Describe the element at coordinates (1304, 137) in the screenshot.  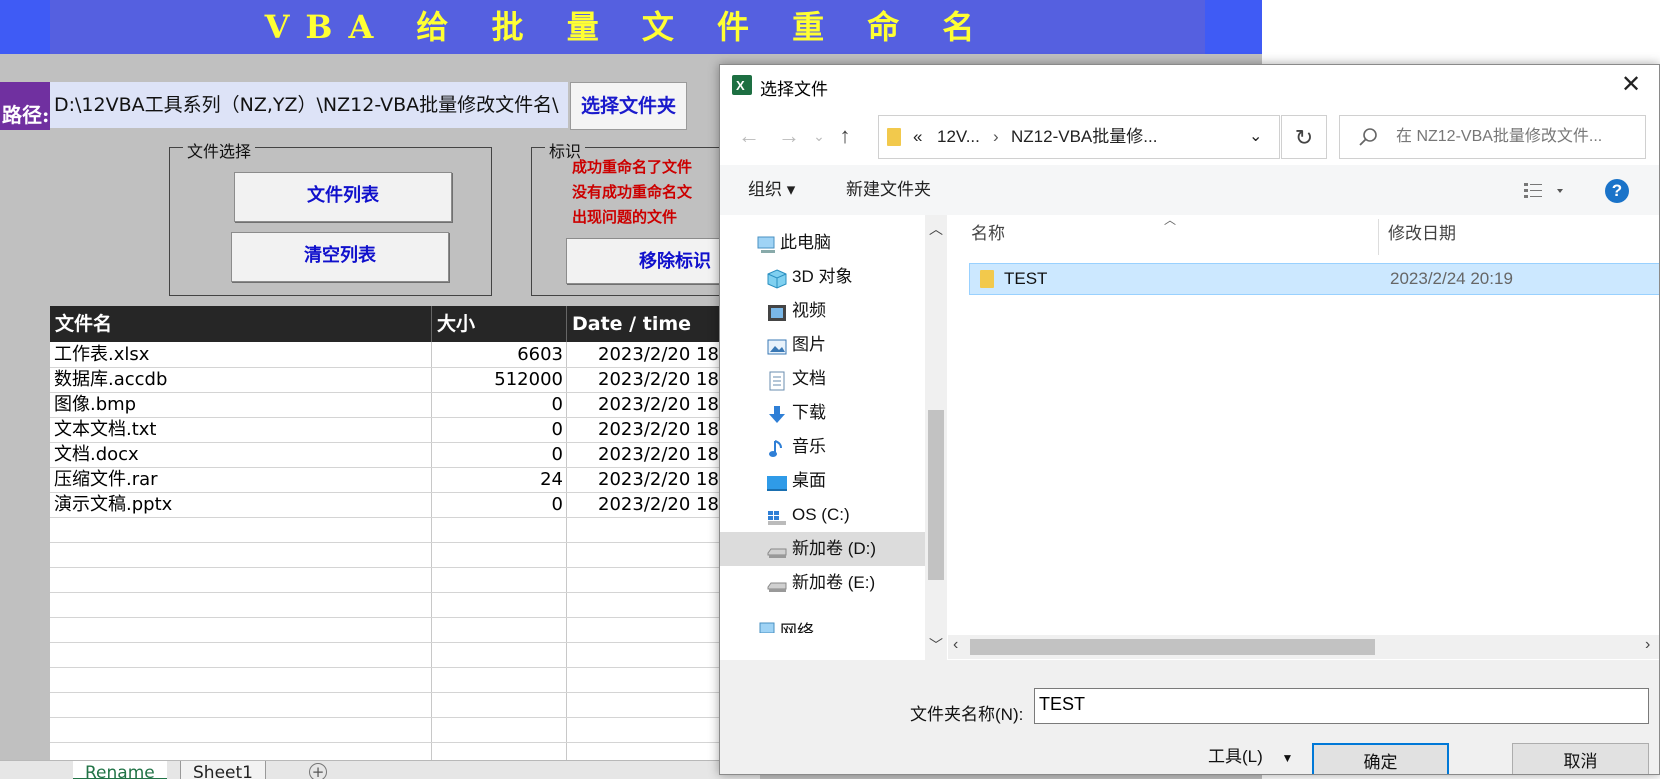
I see `refresh-icon: ↻` at that location.